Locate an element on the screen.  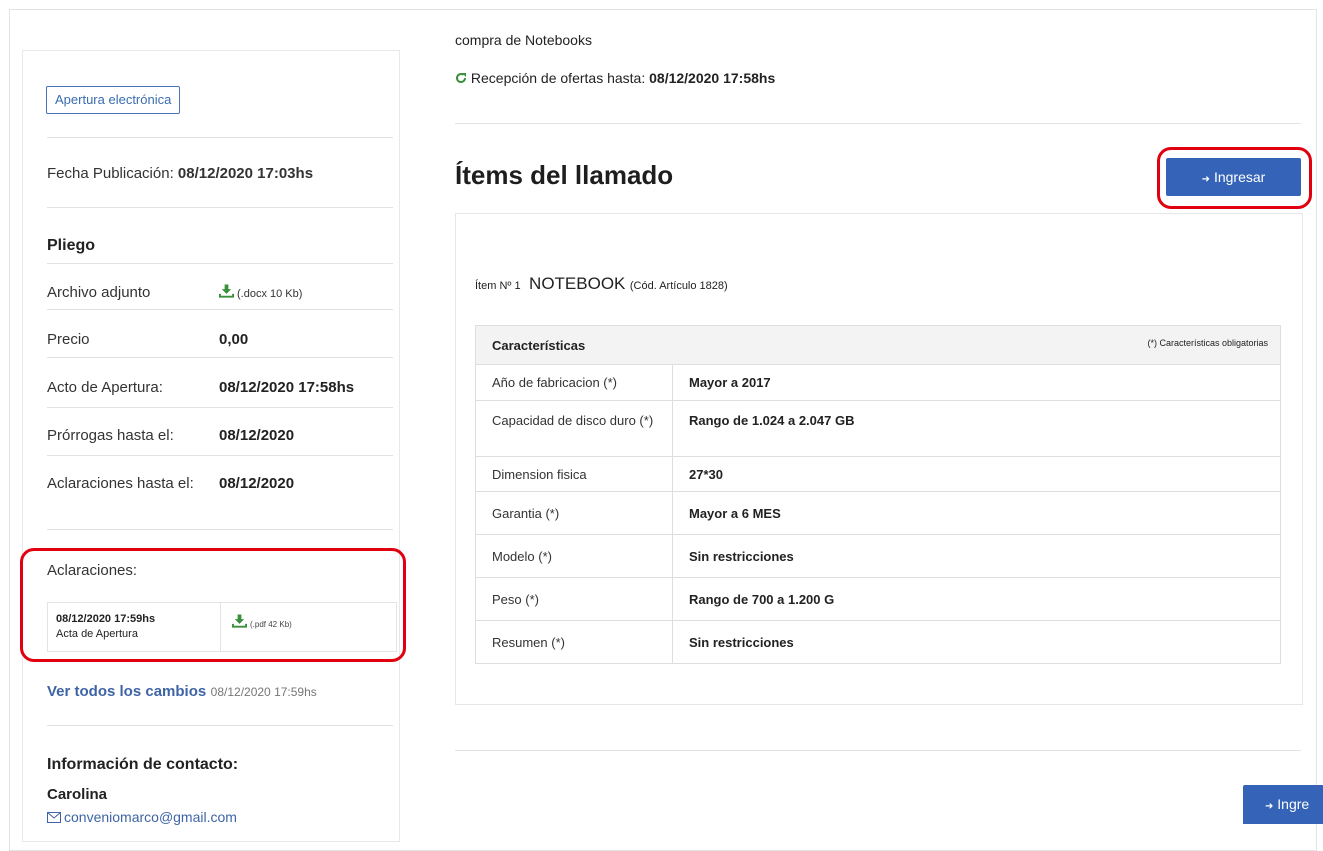
feature-name: Garantia (*) is located at coordinates (574, 513).